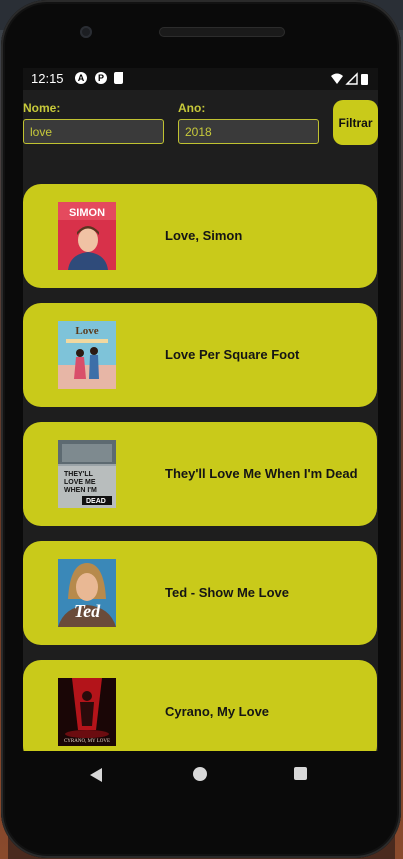  I want to click on earpiece-speaker, so click(222, 32).